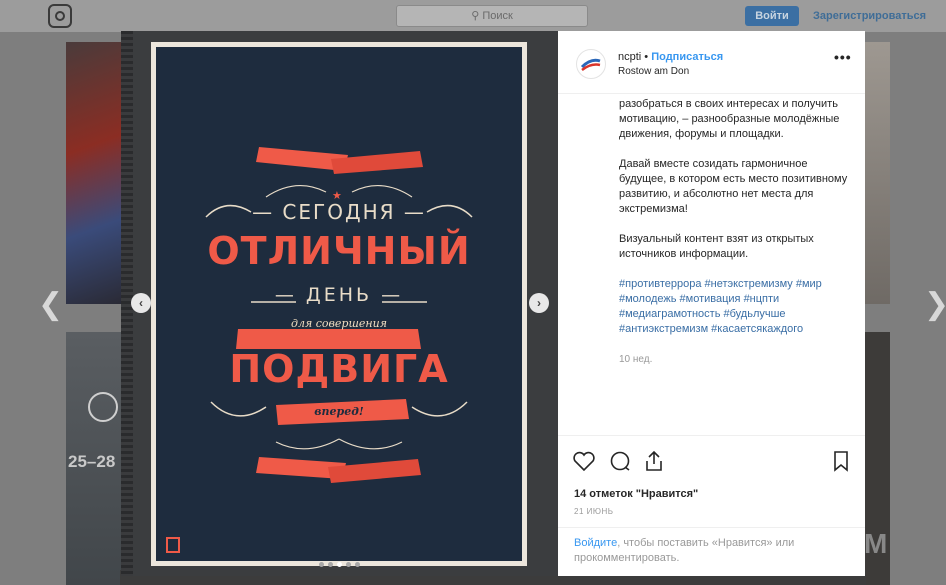 Image resolution: width=946 pixels, height=585 pixels. Describe the element at coordinates (594, 511) in the screenshot. I see `post-date: 21 ИЮНЬ` at that location.